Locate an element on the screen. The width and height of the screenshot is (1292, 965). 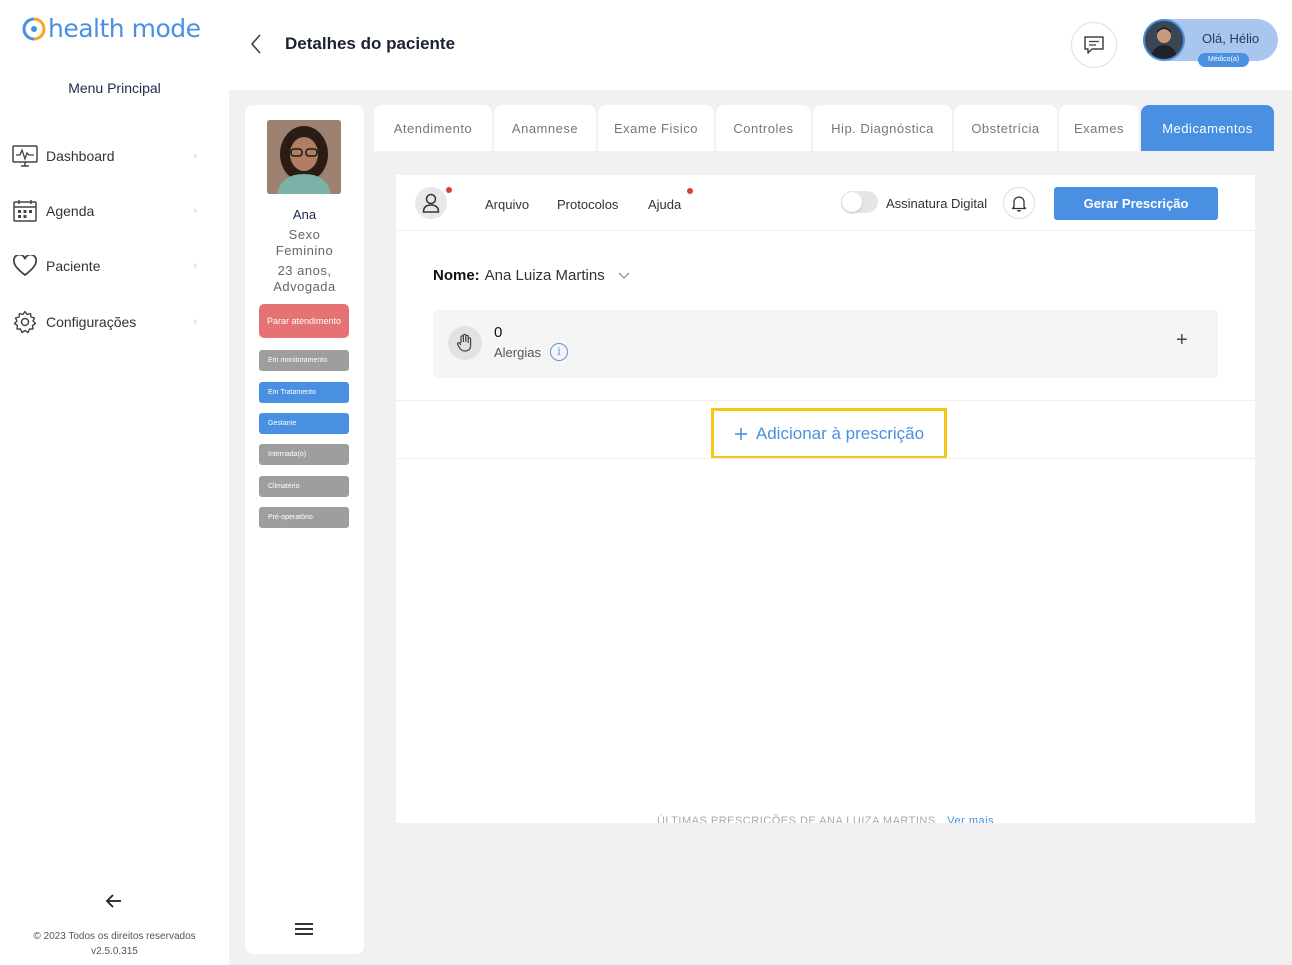
add-to-prescription-button: Adicionar à prescrição is located at coordinates (829, 433).